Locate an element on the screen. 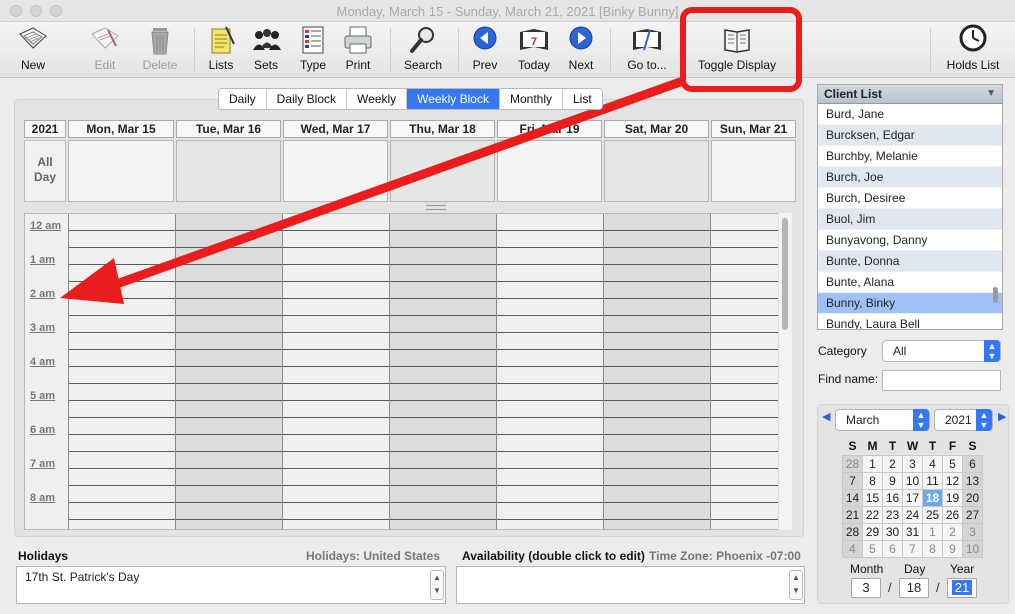  client-list-scroll-thumb is located at coordinates (995, 295).